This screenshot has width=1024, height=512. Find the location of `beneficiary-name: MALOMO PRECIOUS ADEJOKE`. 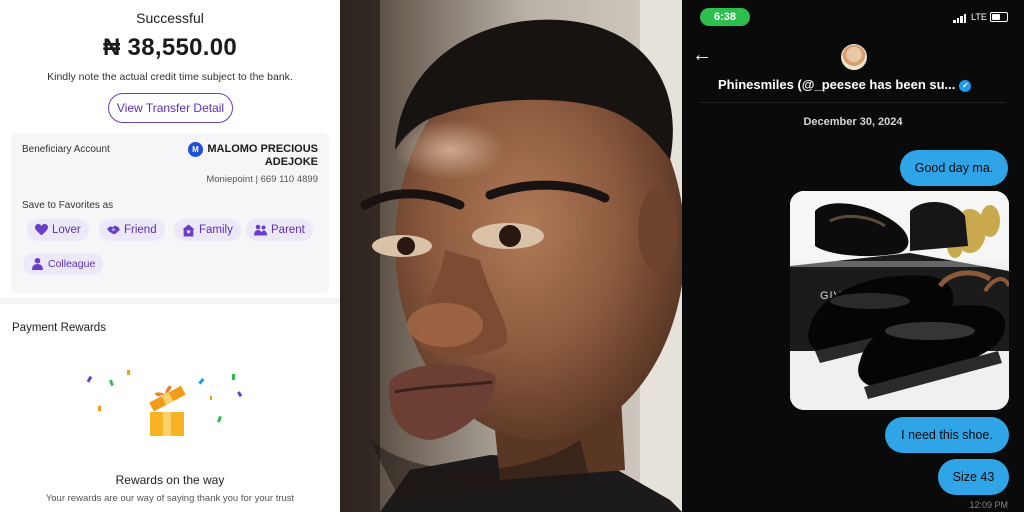

beneficiary-name: MALOMO PRECIOUS ADEJOKE is located at coordinates (262, 155).